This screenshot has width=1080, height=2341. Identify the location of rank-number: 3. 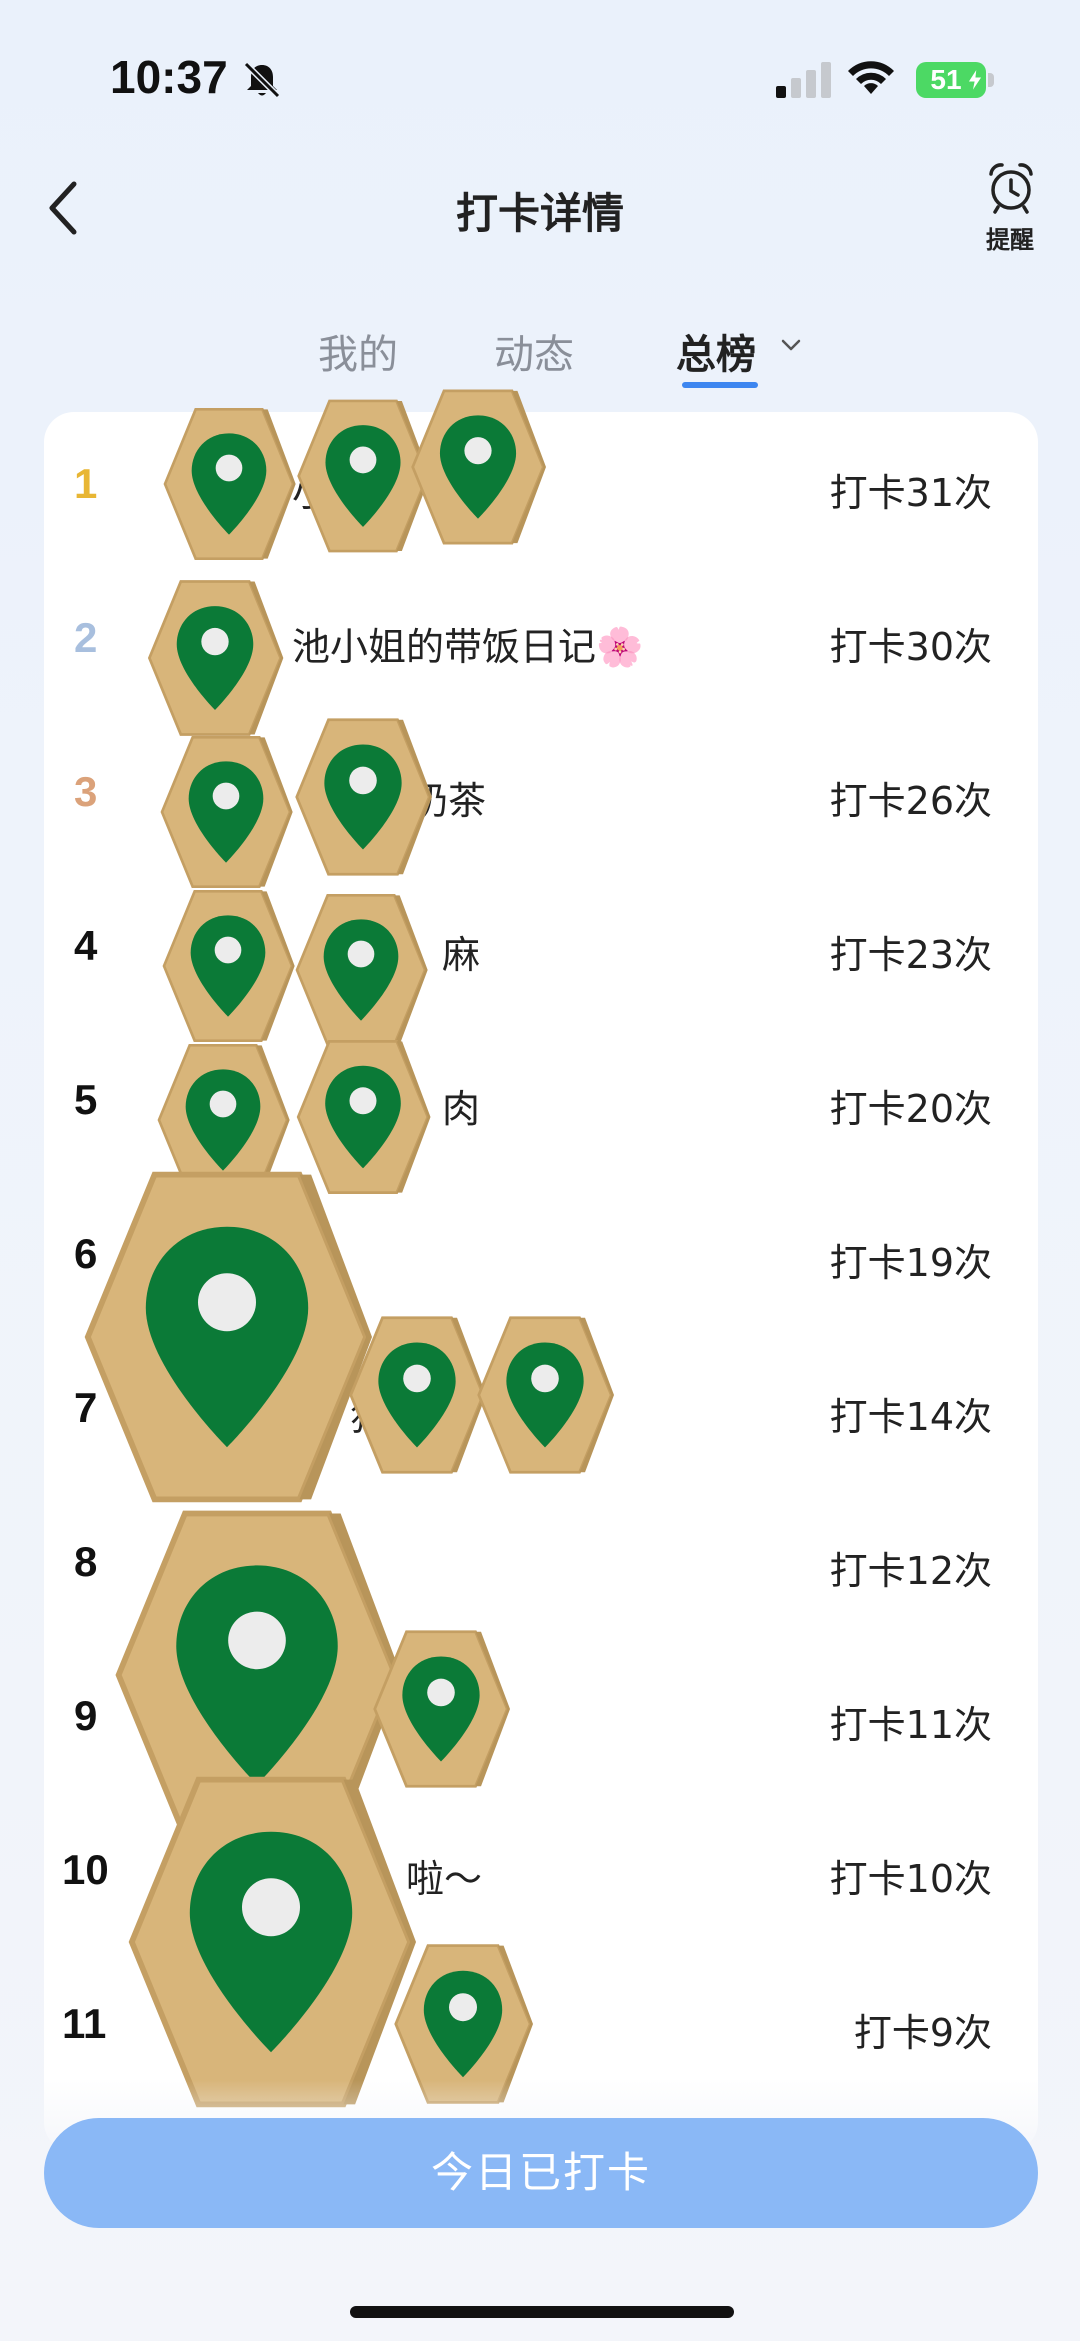
(86, 791).